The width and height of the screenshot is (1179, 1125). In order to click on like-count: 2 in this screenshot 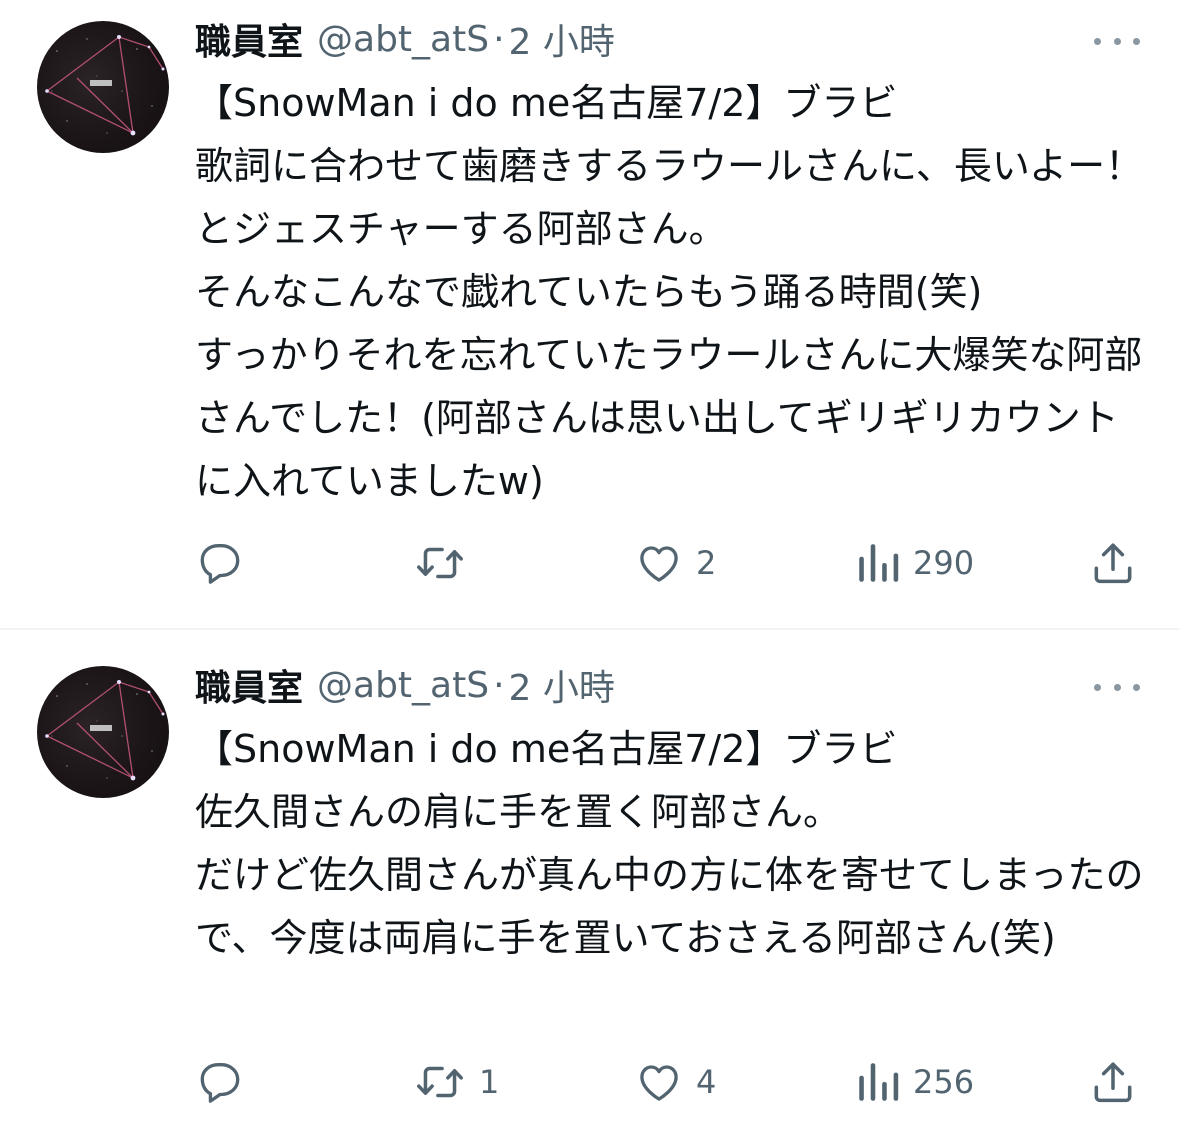, I will do `click(706, 563)`.